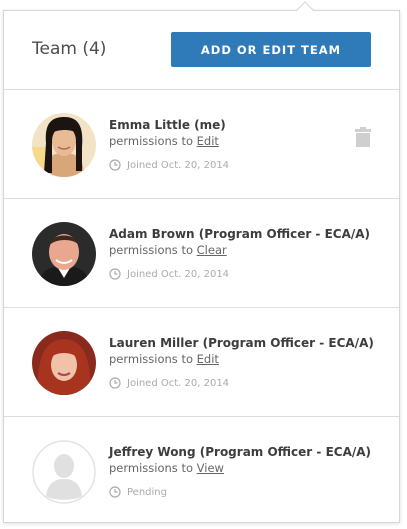  I want to click on member-name: Adam Brown (Program Officer - ECA/A), so click(240, 234).